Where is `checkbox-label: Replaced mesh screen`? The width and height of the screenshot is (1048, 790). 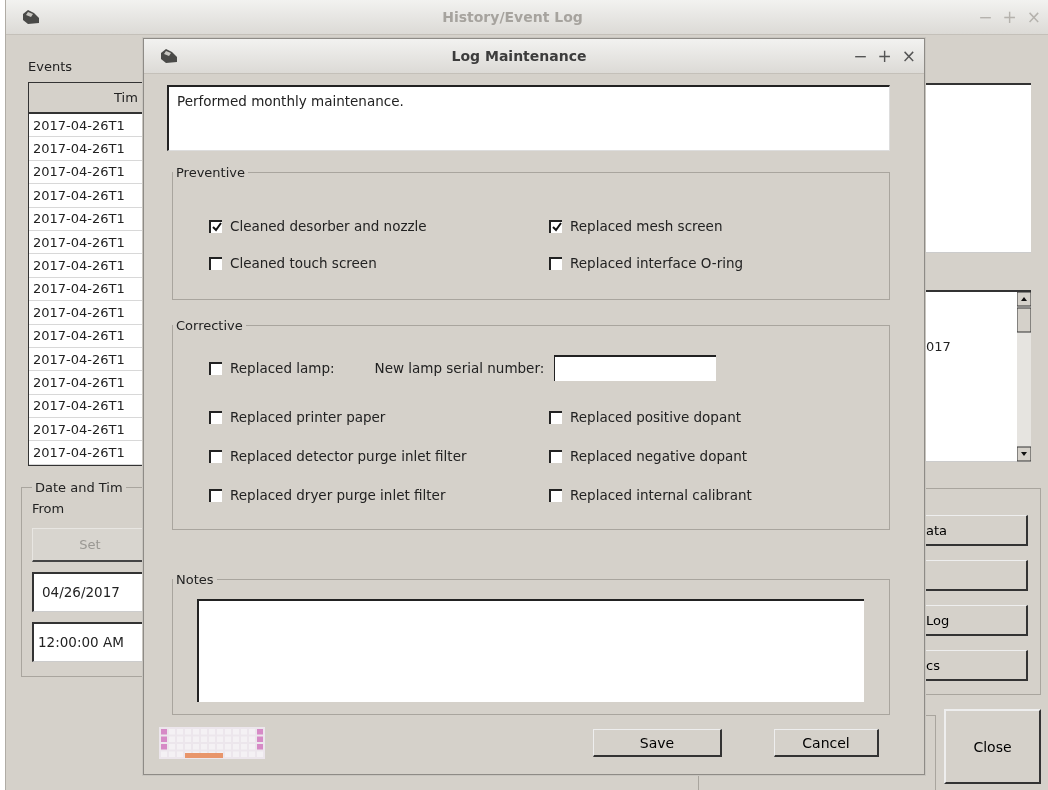 checkbox-label: Replaced mesh screen is located at coordinates (646, 226).